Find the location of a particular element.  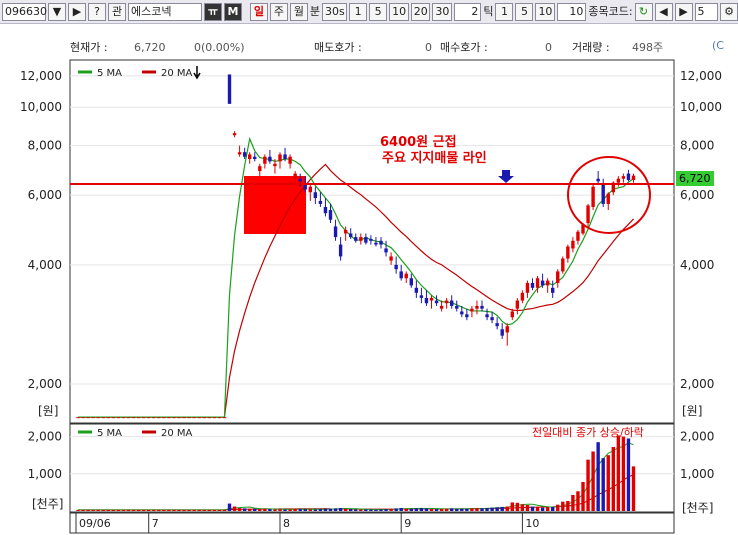

price-left-ticks: 12,000 10,000 8,000 6,000 4,000 2,000 is located at coordinates (41, 230).